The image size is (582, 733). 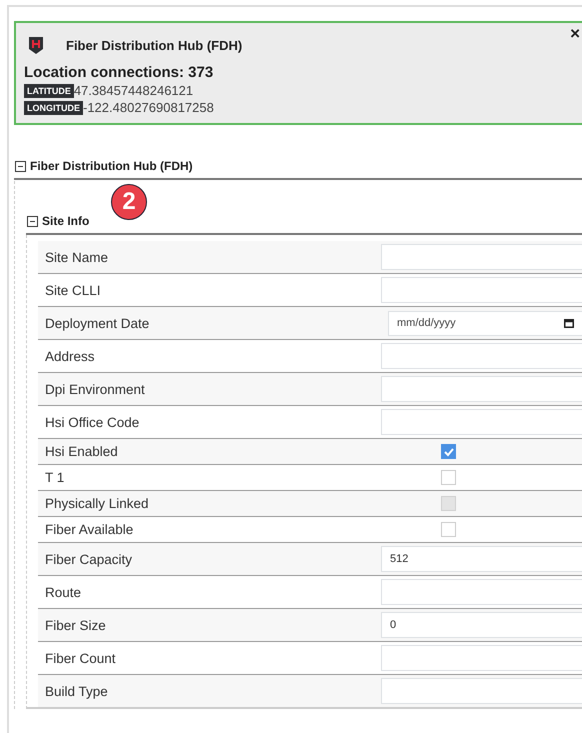 What do you see at coordinates (53, 107) in the screenshot?
I see `coordinate-label: LONGITUDE` at bounding box center [53, 107].